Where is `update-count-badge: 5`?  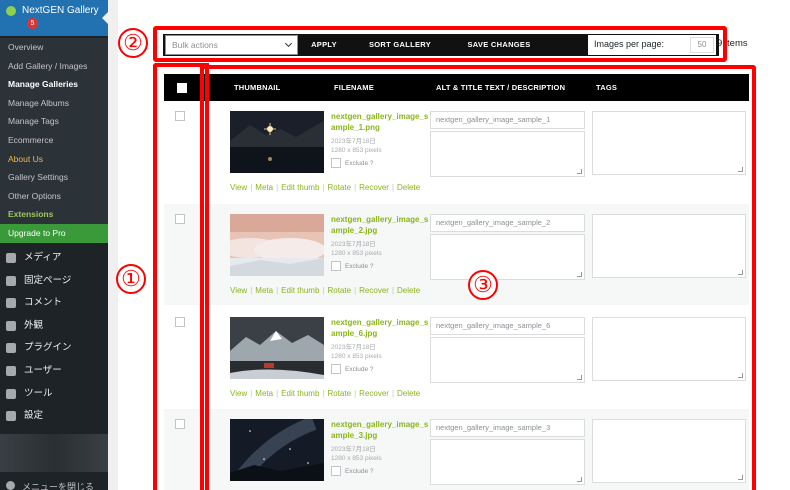
update-count-badge: 5 is located at coordinates (32, 23).